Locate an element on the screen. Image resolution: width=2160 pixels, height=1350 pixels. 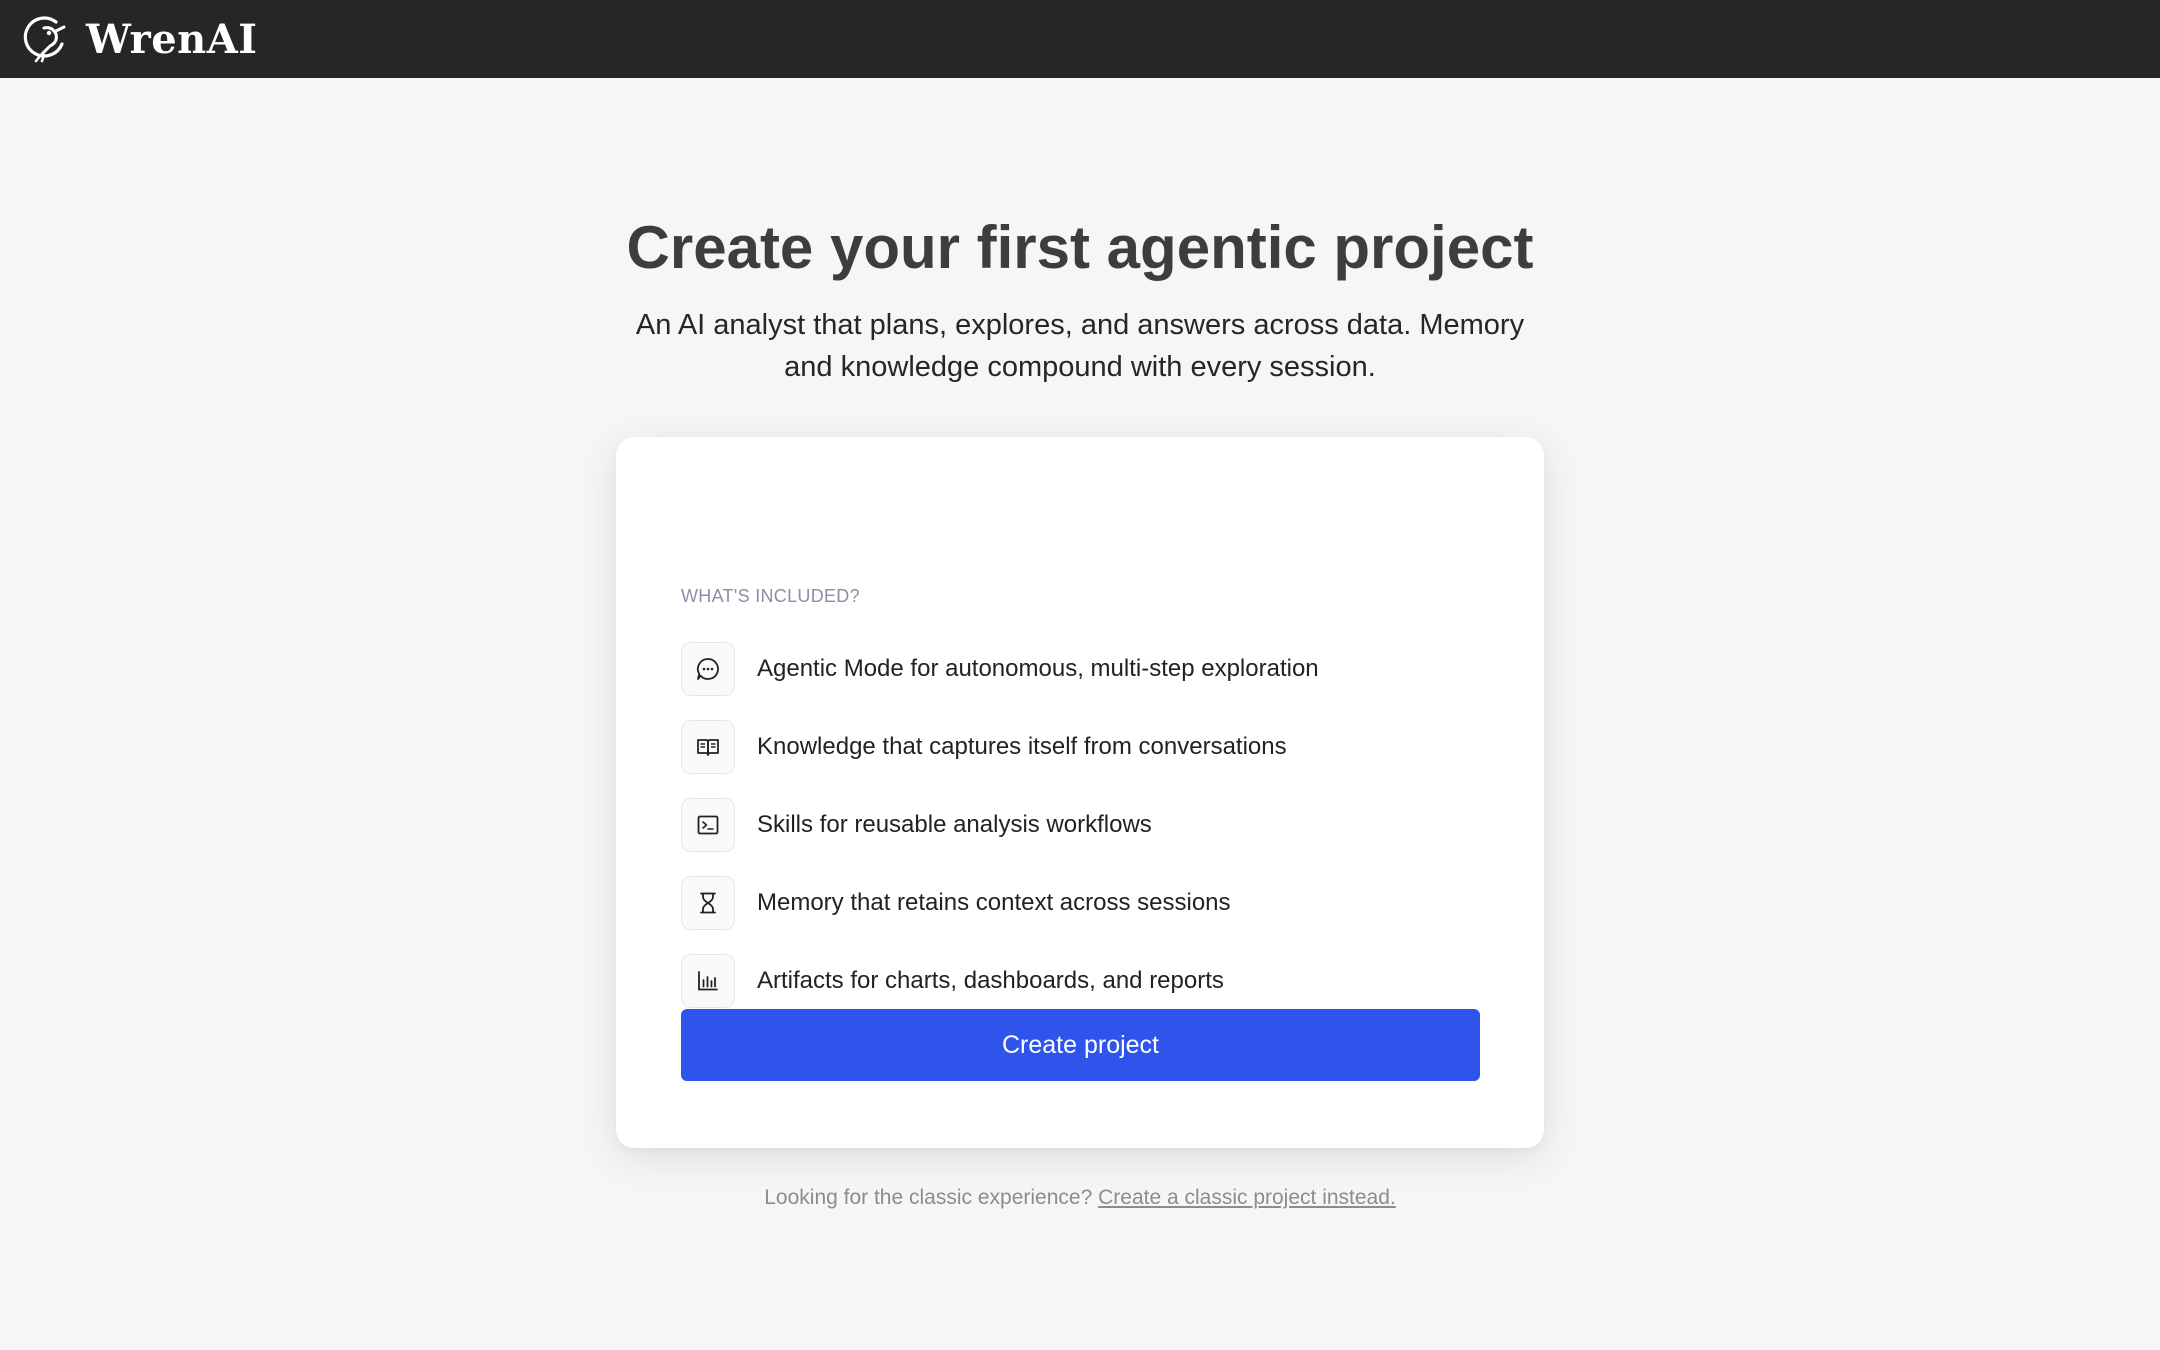
feature-label: Skills for reusable analysis workflows is located at coordinates (954, 824).